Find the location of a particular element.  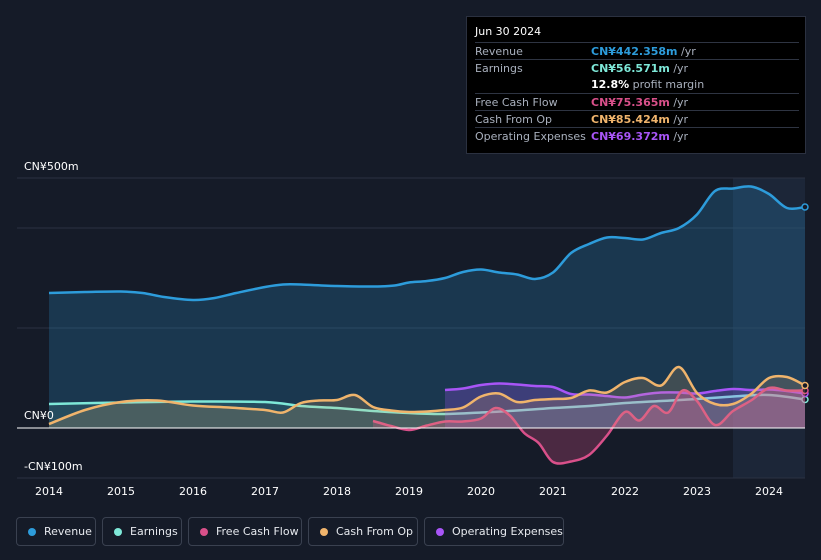

x-tick-label: 2020 is located at coordinates (481, 491).